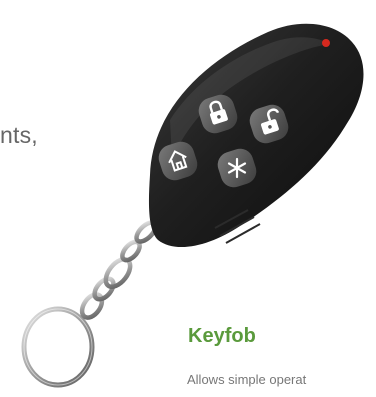 This screenshot has height=397, width=376. What do you see at coordinates (326, 43) in the screenshot?
I see `led-indicator` at bounding box center [326, 43].